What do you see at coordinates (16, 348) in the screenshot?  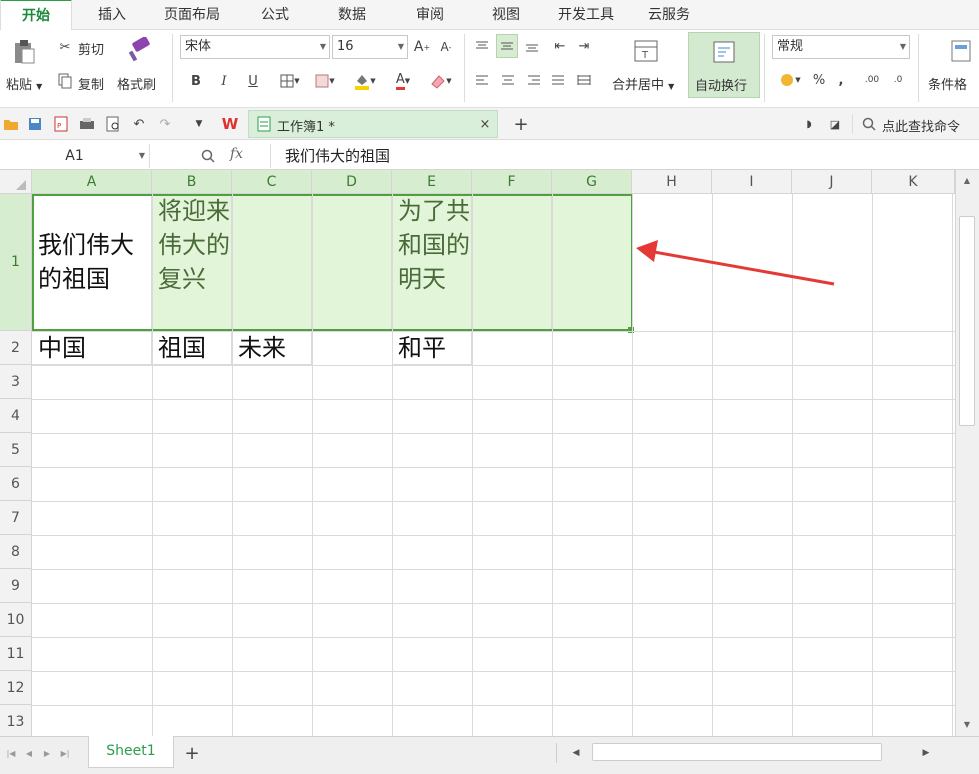 I see `row-header-2: 2` at bounding box center [16, 348].